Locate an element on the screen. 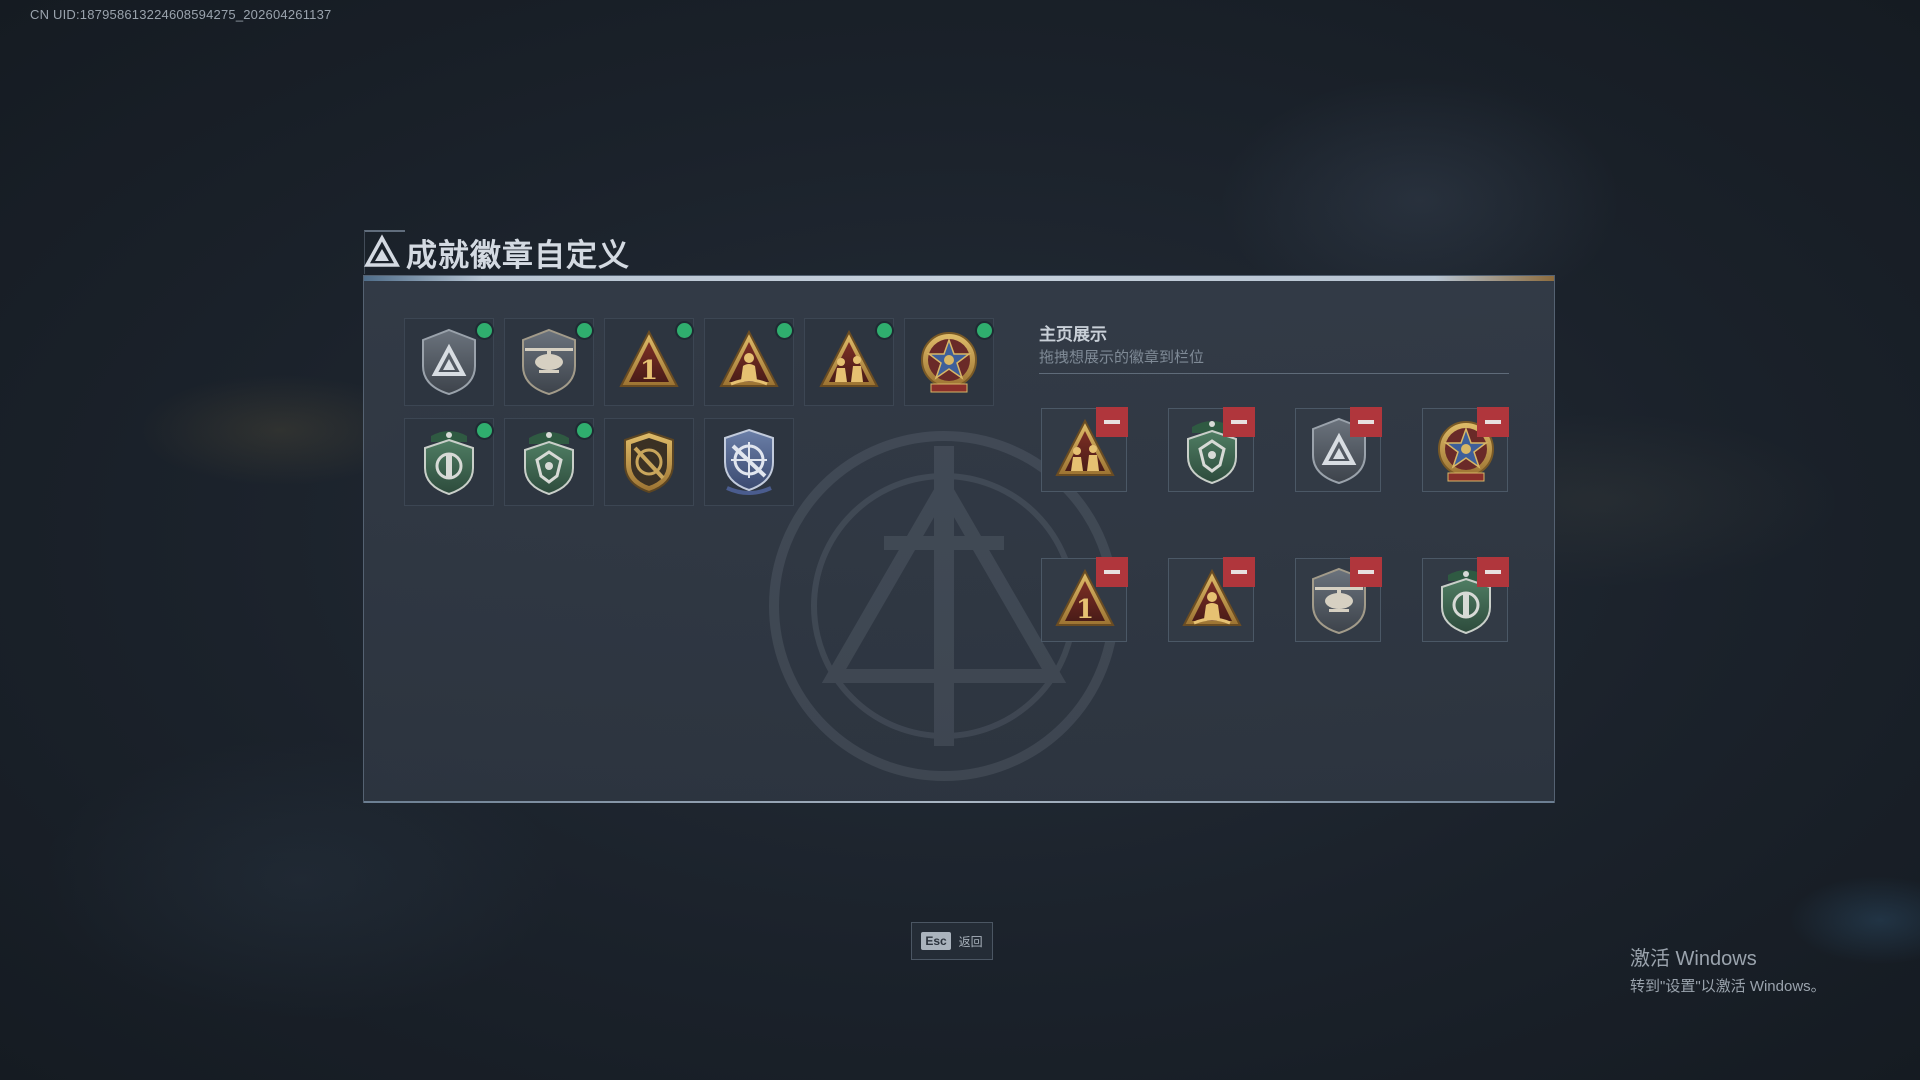 The width and height of the screenshot is (1920, 1080). crossed-sword-shield-badge-icon is located at coordinates (649, 462).